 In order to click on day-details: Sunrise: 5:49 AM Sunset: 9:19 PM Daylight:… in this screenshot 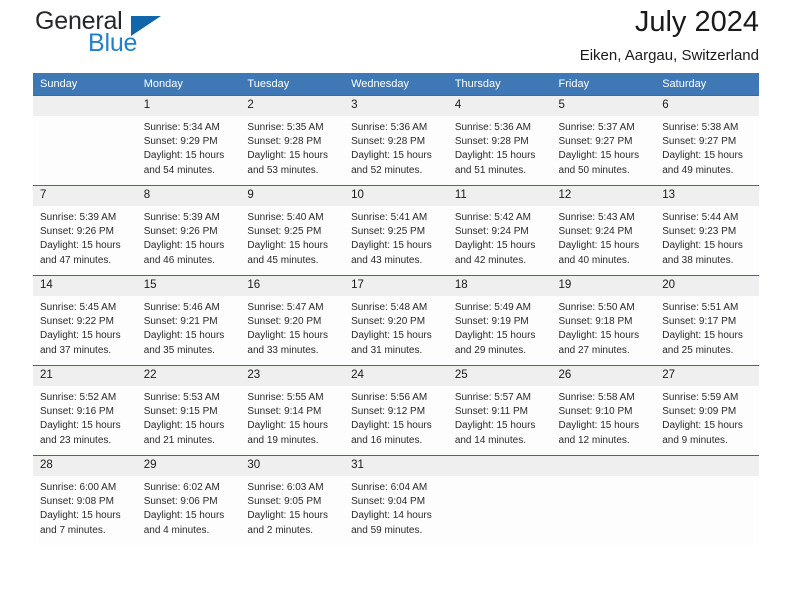, I will do `click(500, 327)`.